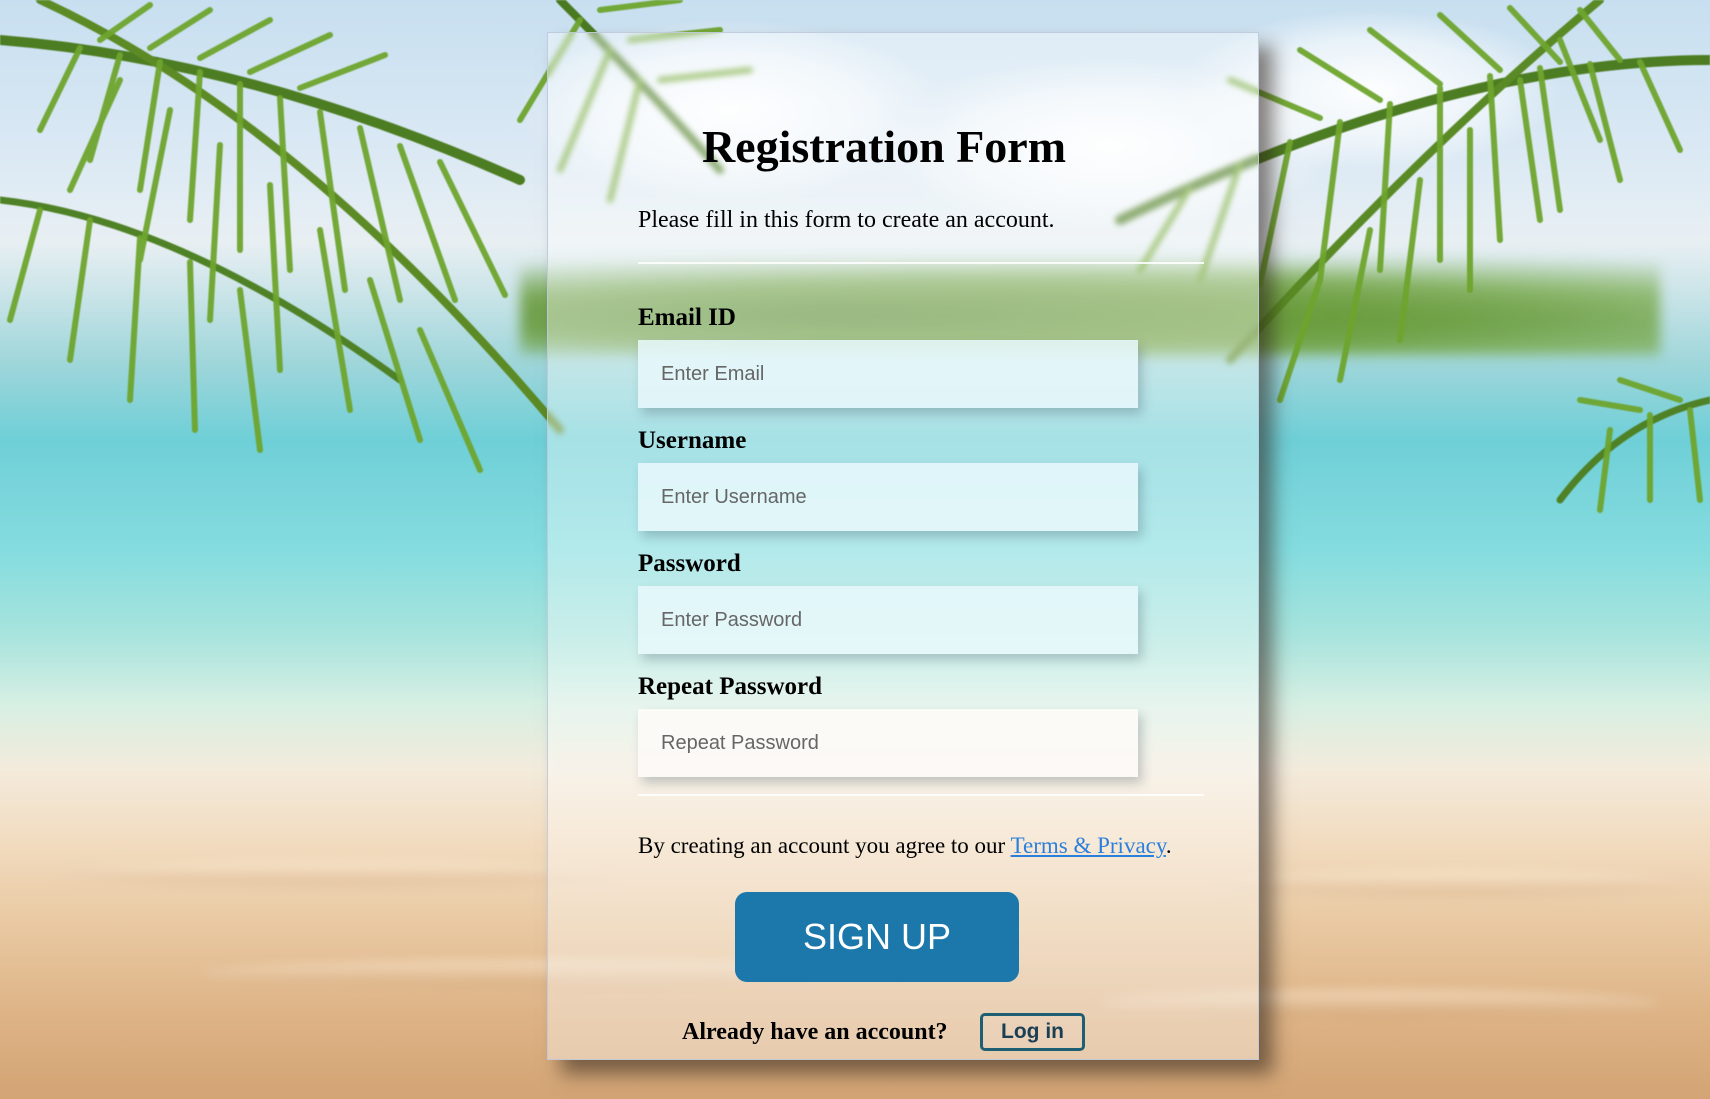  What do you see at coordinates (1088, 845) in the screenshot?
I see `terms-privacy-link: Terms & Privacy` at bounding box center [1088, 845].